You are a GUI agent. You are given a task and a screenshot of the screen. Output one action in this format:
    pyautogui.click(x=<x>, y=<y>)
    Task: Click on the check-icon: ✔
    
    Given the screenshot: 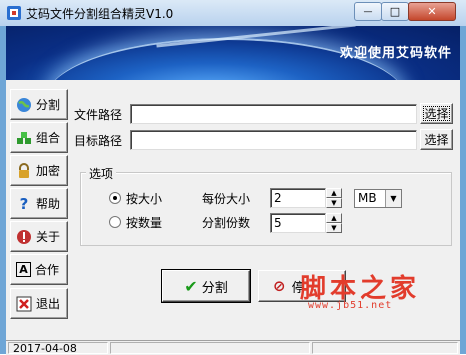 What is the action you would take?
    pyautogui.click(x=191, y=286)
    